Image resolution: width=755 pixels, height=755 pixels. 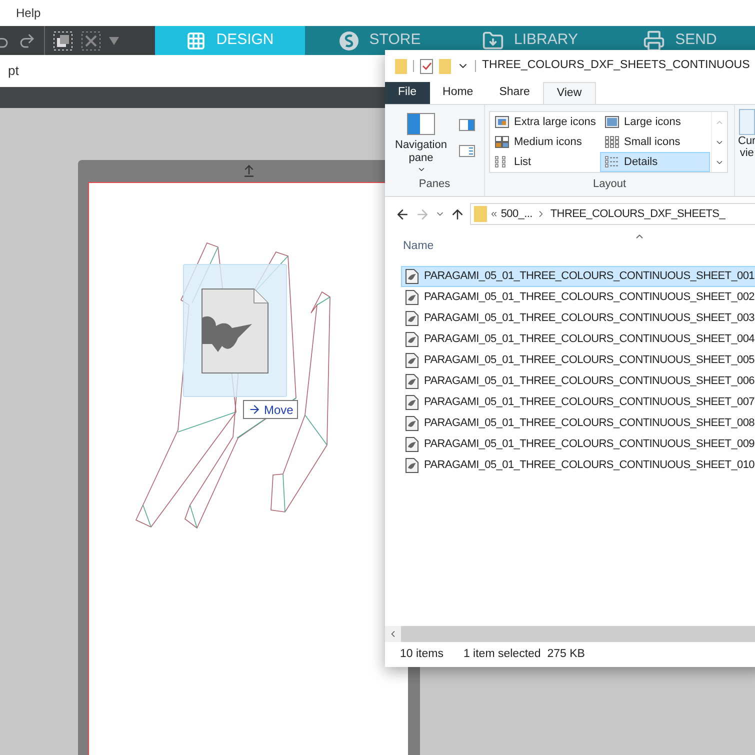 I want to click on window-title: THREE_COLOURS_DXF_SHEETS_CONTINUOUS, so click(x=616, y=66).